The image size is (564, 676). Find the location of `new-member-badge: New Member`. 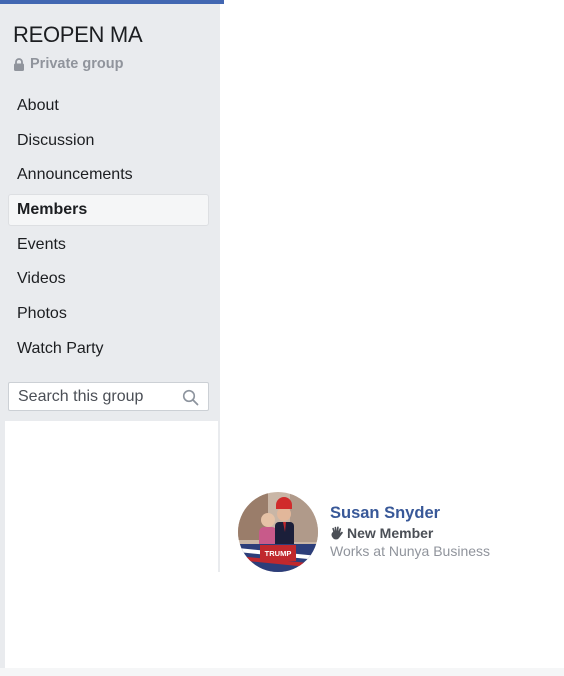

new-member-badge: New Member is located at coordinates (381, 533).